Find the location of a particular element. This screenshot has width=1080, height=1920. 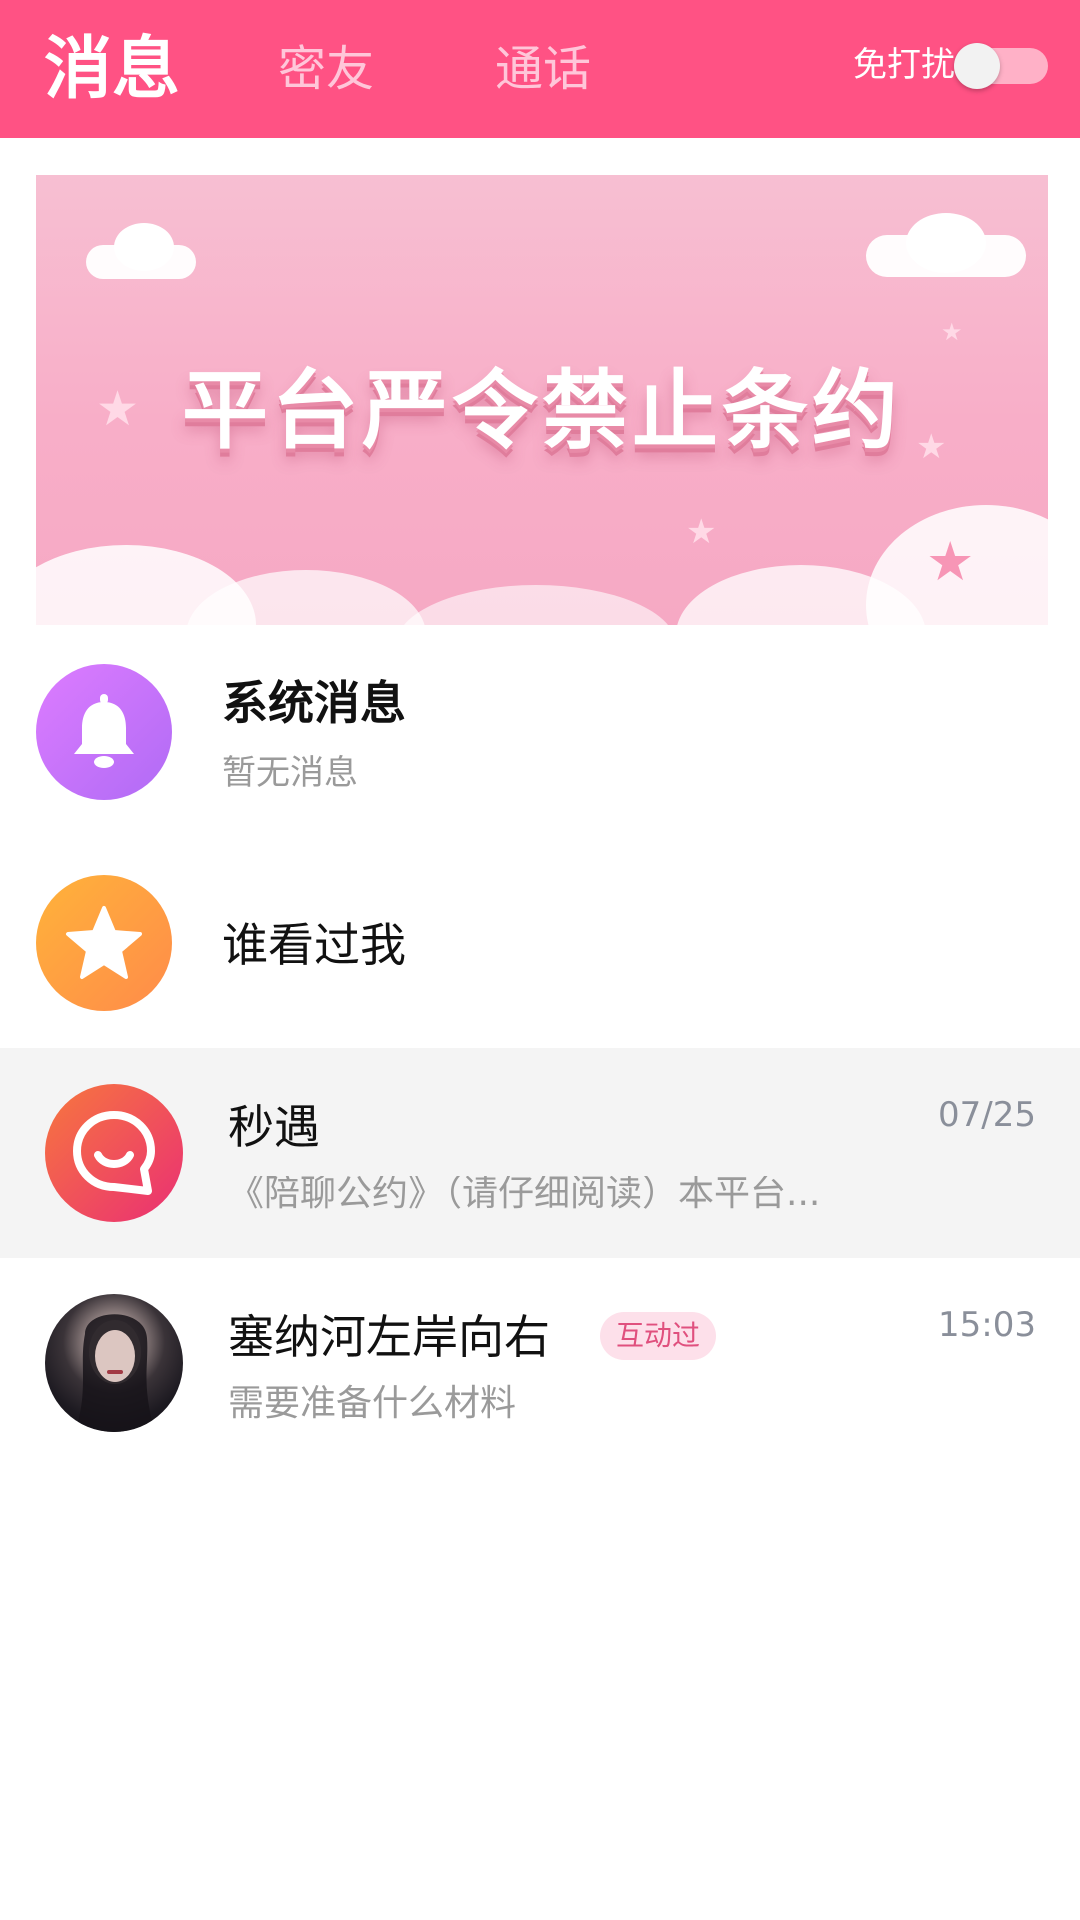

do-not-disturb-toggle is located at coordinates (1001, 66).